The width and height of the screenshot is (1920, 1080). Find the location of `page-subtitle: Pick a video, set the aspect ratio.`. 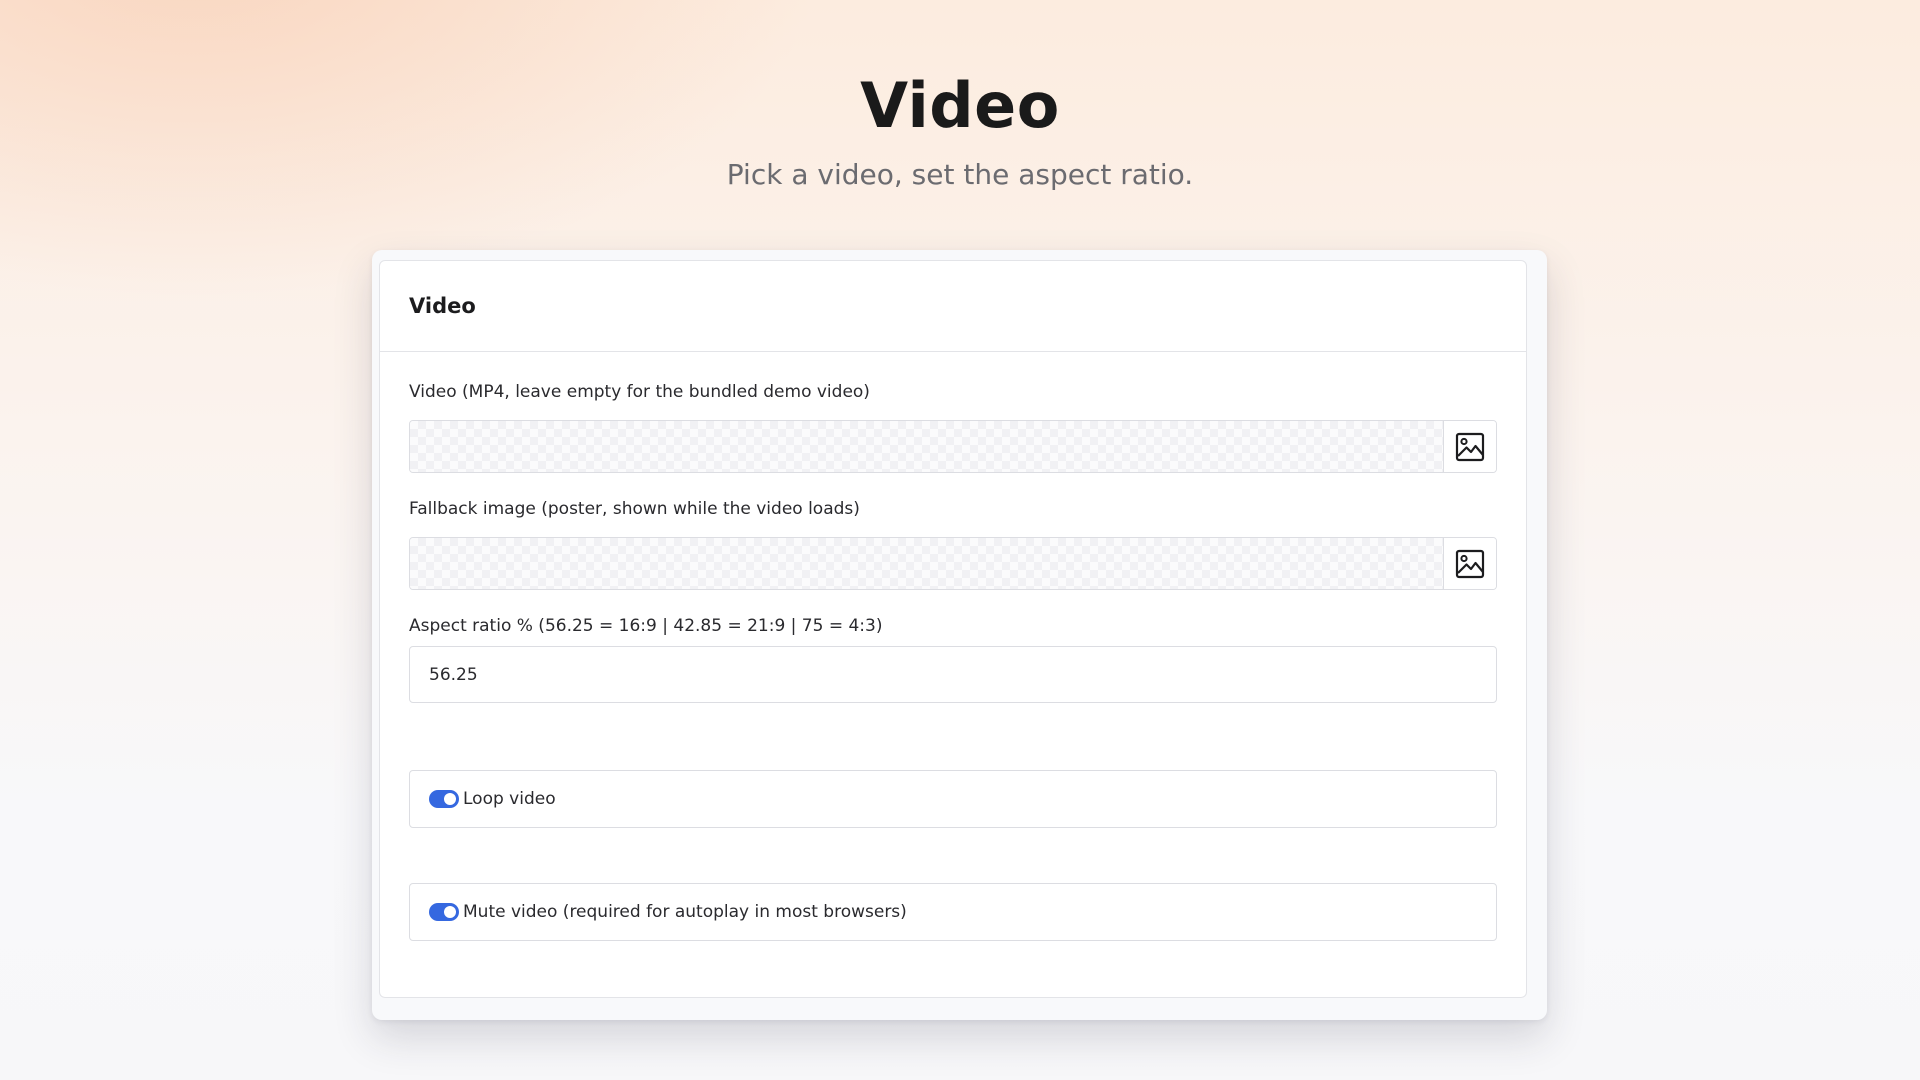

page-subtitle: Pick a video, set the aspect ratio. is located at coordinates (960, 174).